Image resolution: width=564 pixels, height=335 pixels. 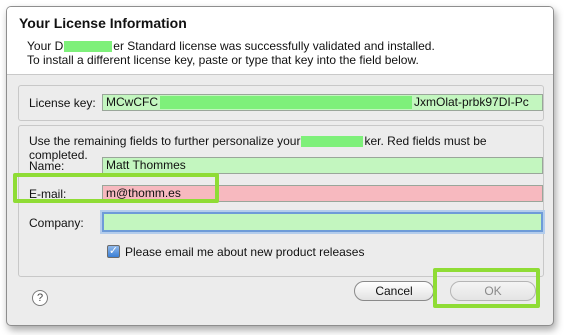 What do you see at coordinates (394, 291) in the screenshot?
I see `cancel-button: Cancel` at bounding box center [394, 291].